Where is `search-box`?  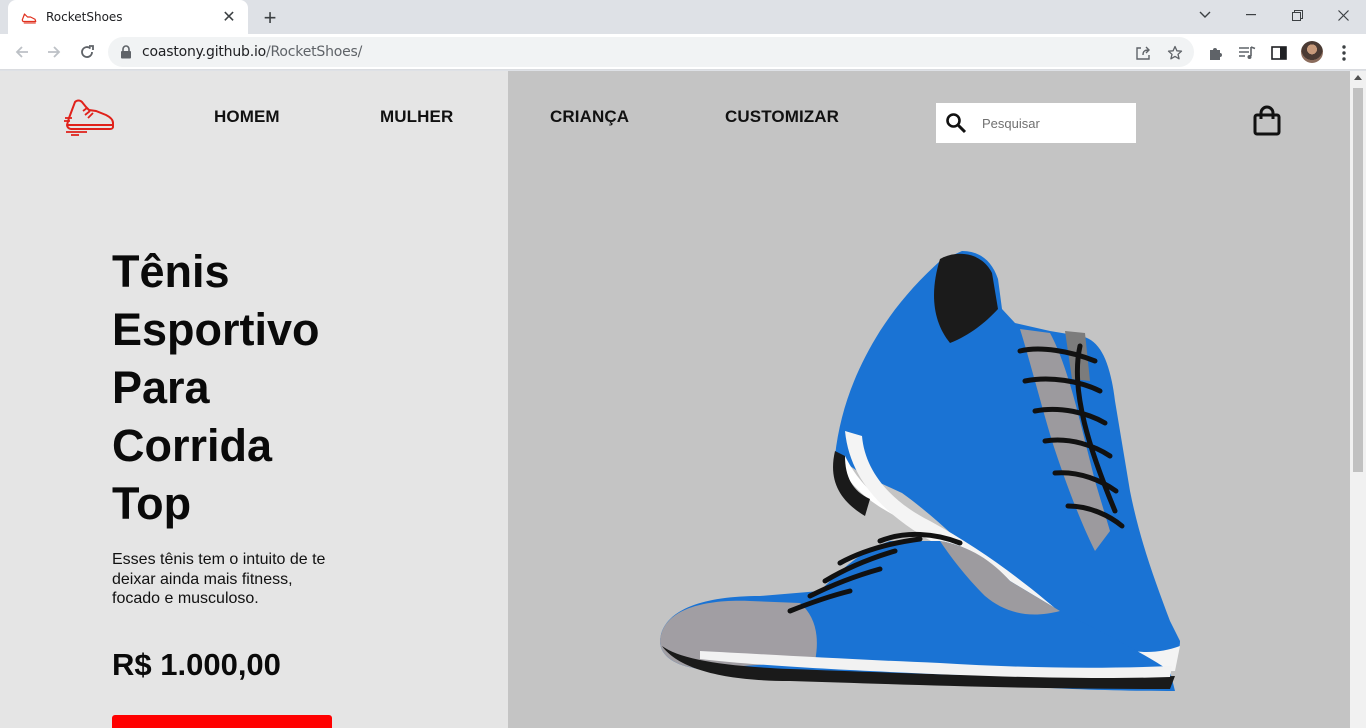 search-box is located at coordinates (1036, 123).